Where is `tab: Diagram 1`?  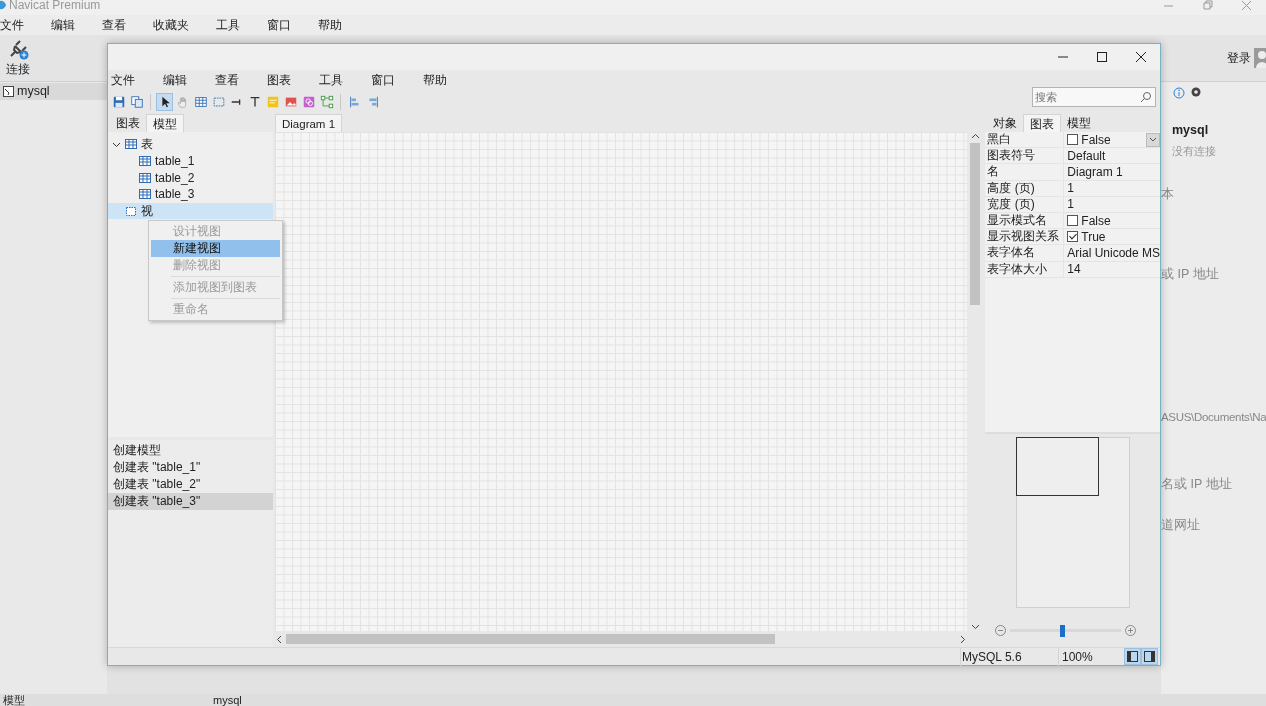 tab: Diagram 1 is located at coordinates (309, 123).